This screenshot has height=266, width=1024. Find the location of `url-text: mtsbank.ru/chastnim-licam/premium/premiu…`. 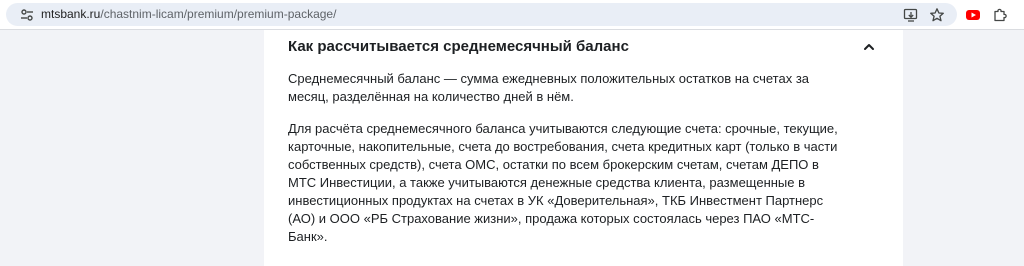

url-text: mtsbank.ru/chastnim-licam/premium/premiu… is located at coordinates (188, 14).